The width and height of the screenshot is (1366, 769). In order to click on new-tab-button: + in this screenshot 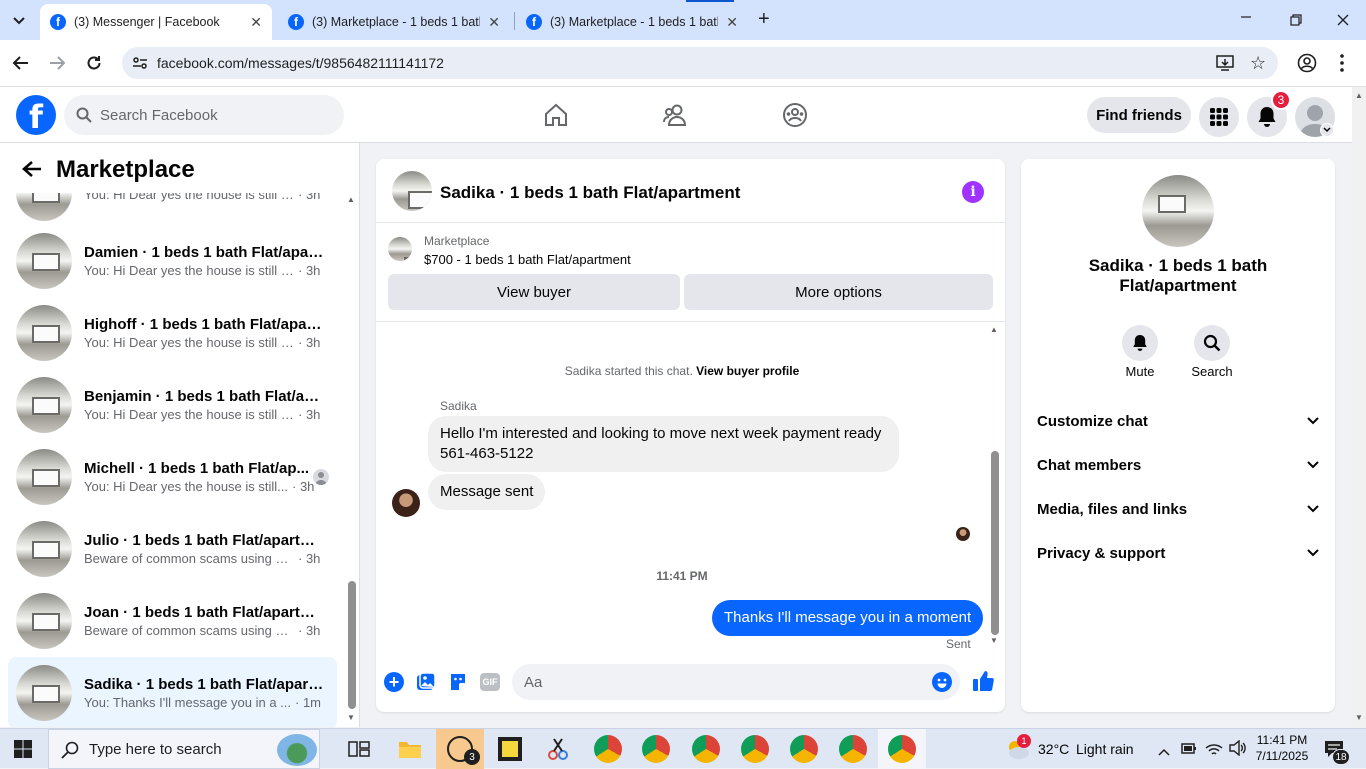, I will do `click(764, 19)`.